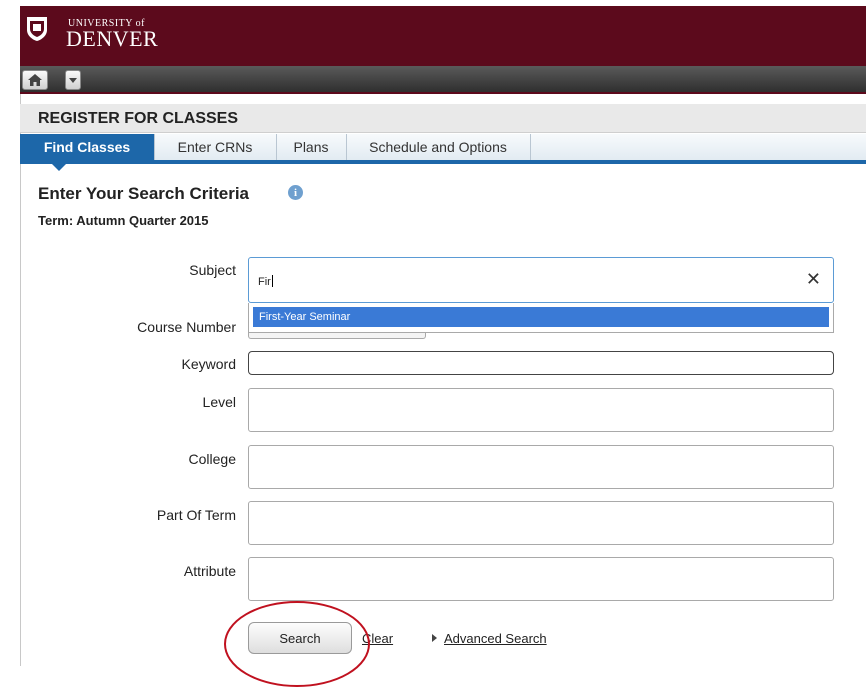 The width and height of the screenshot is (866, 689). Describe the element at coordinates (443, 50) in the screenshot. I see `university-header: UNIVERSITY of DENVER` at that location.